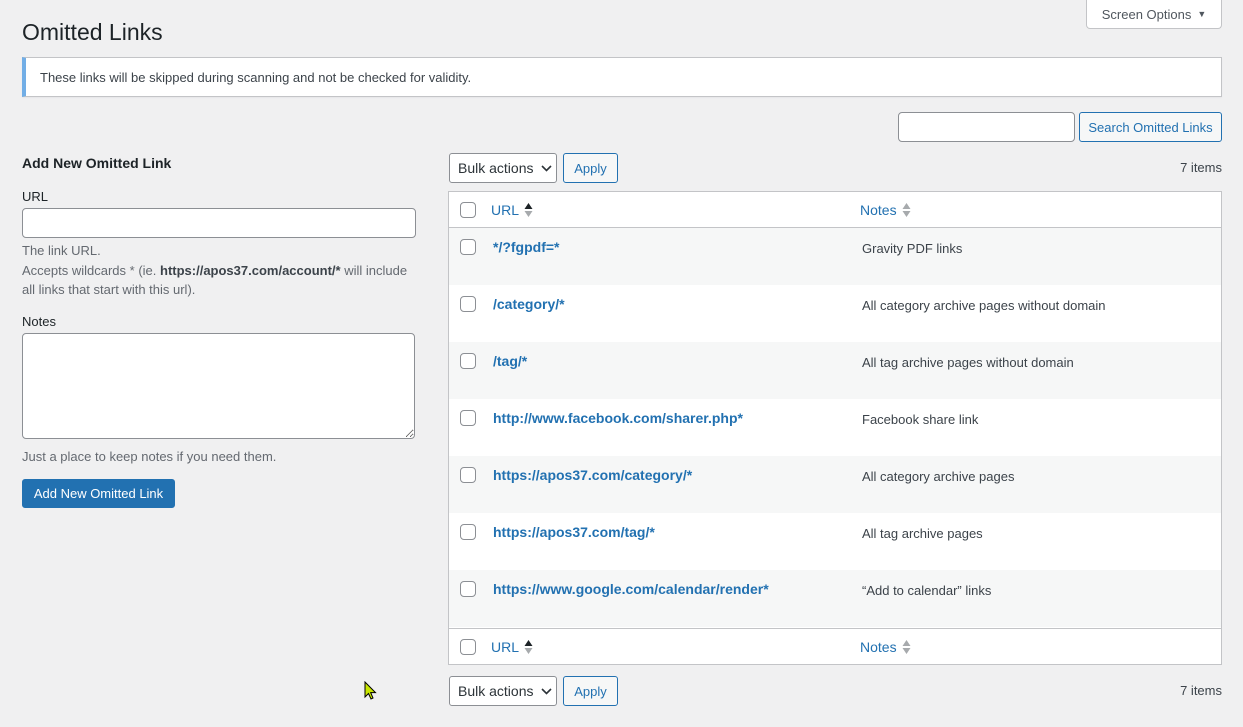  I want to click on bulk-actions-select-top: Bulk actions, so click(503, 168).